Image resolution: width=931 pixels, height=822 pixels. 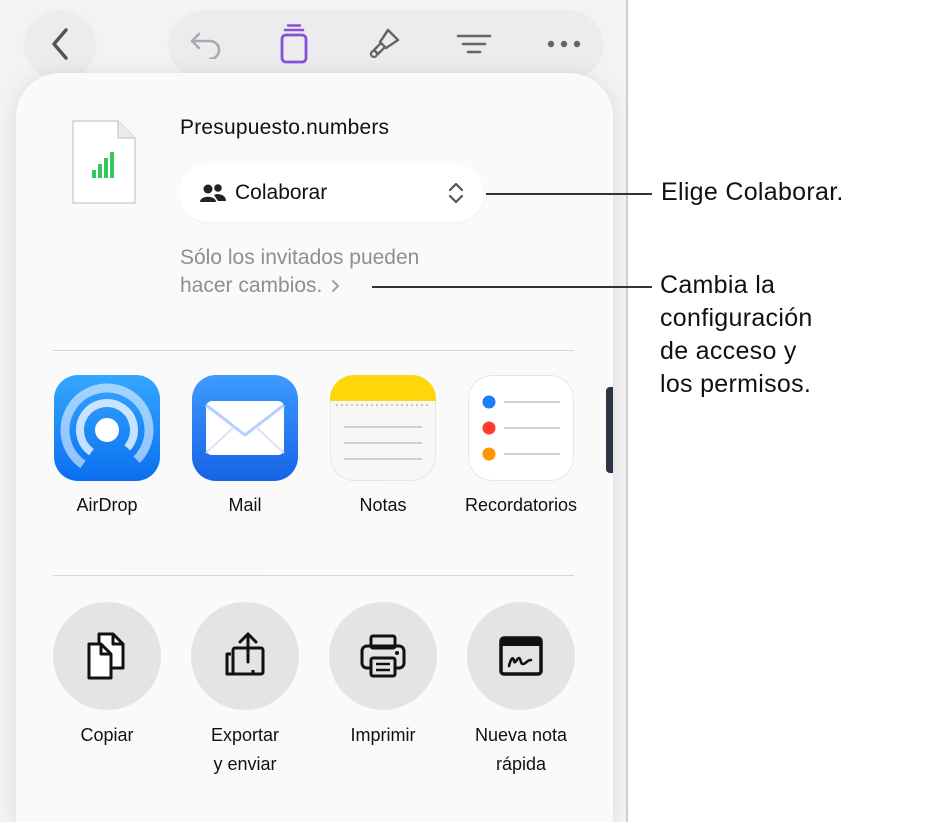 I want to click on collaboration-mode-label: Colaborar, so click(x=281, y=192).